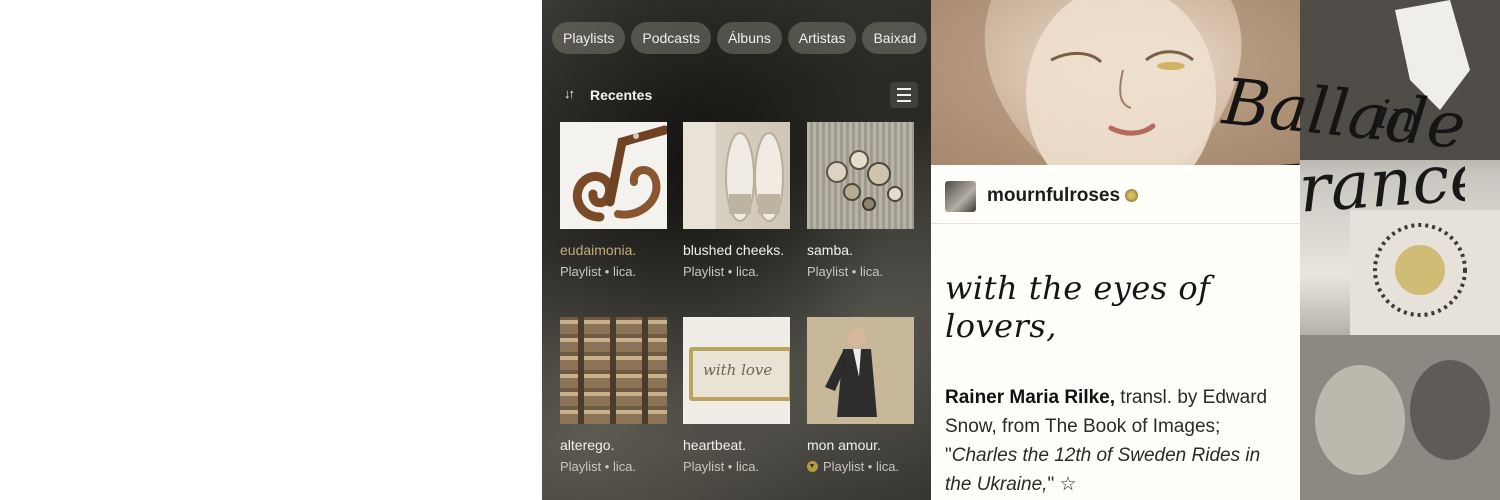  I want to click on post-header: mournfulroses, so click(1115, 194).